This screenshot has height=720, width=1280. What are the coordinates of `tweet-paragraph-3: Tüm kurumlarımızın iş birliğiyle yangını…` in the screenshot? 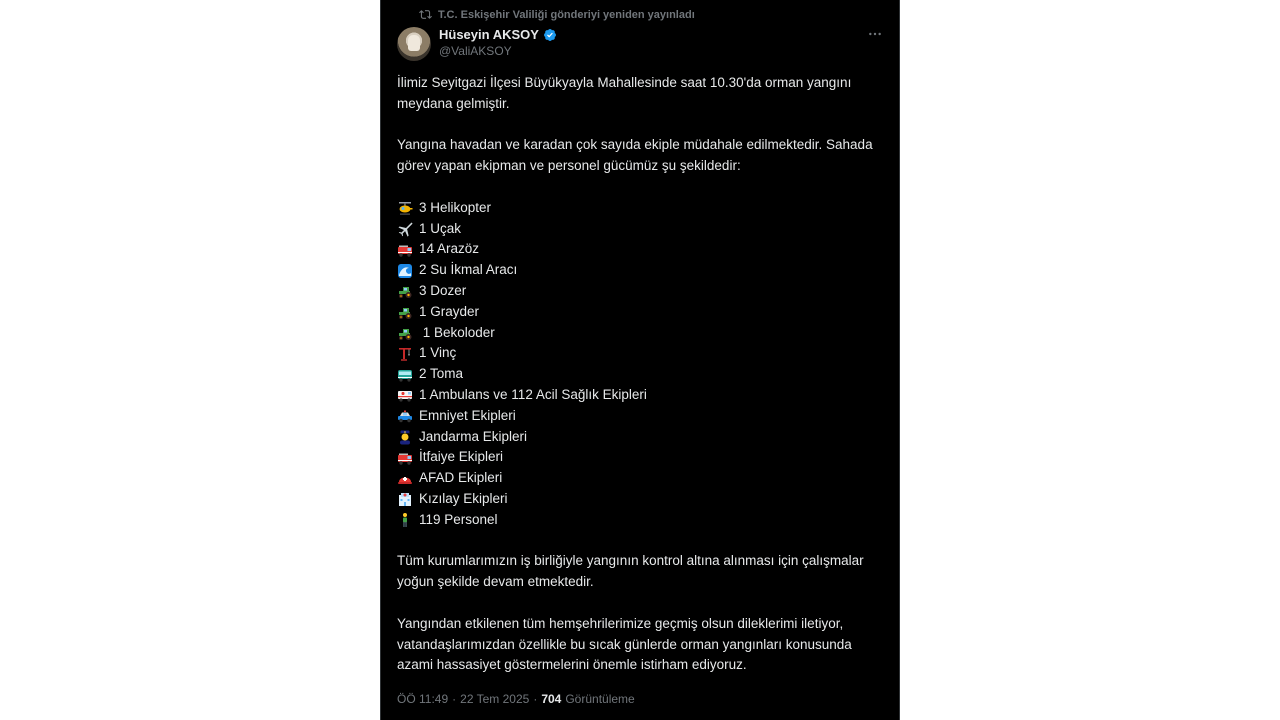 It's located at (630, 571).